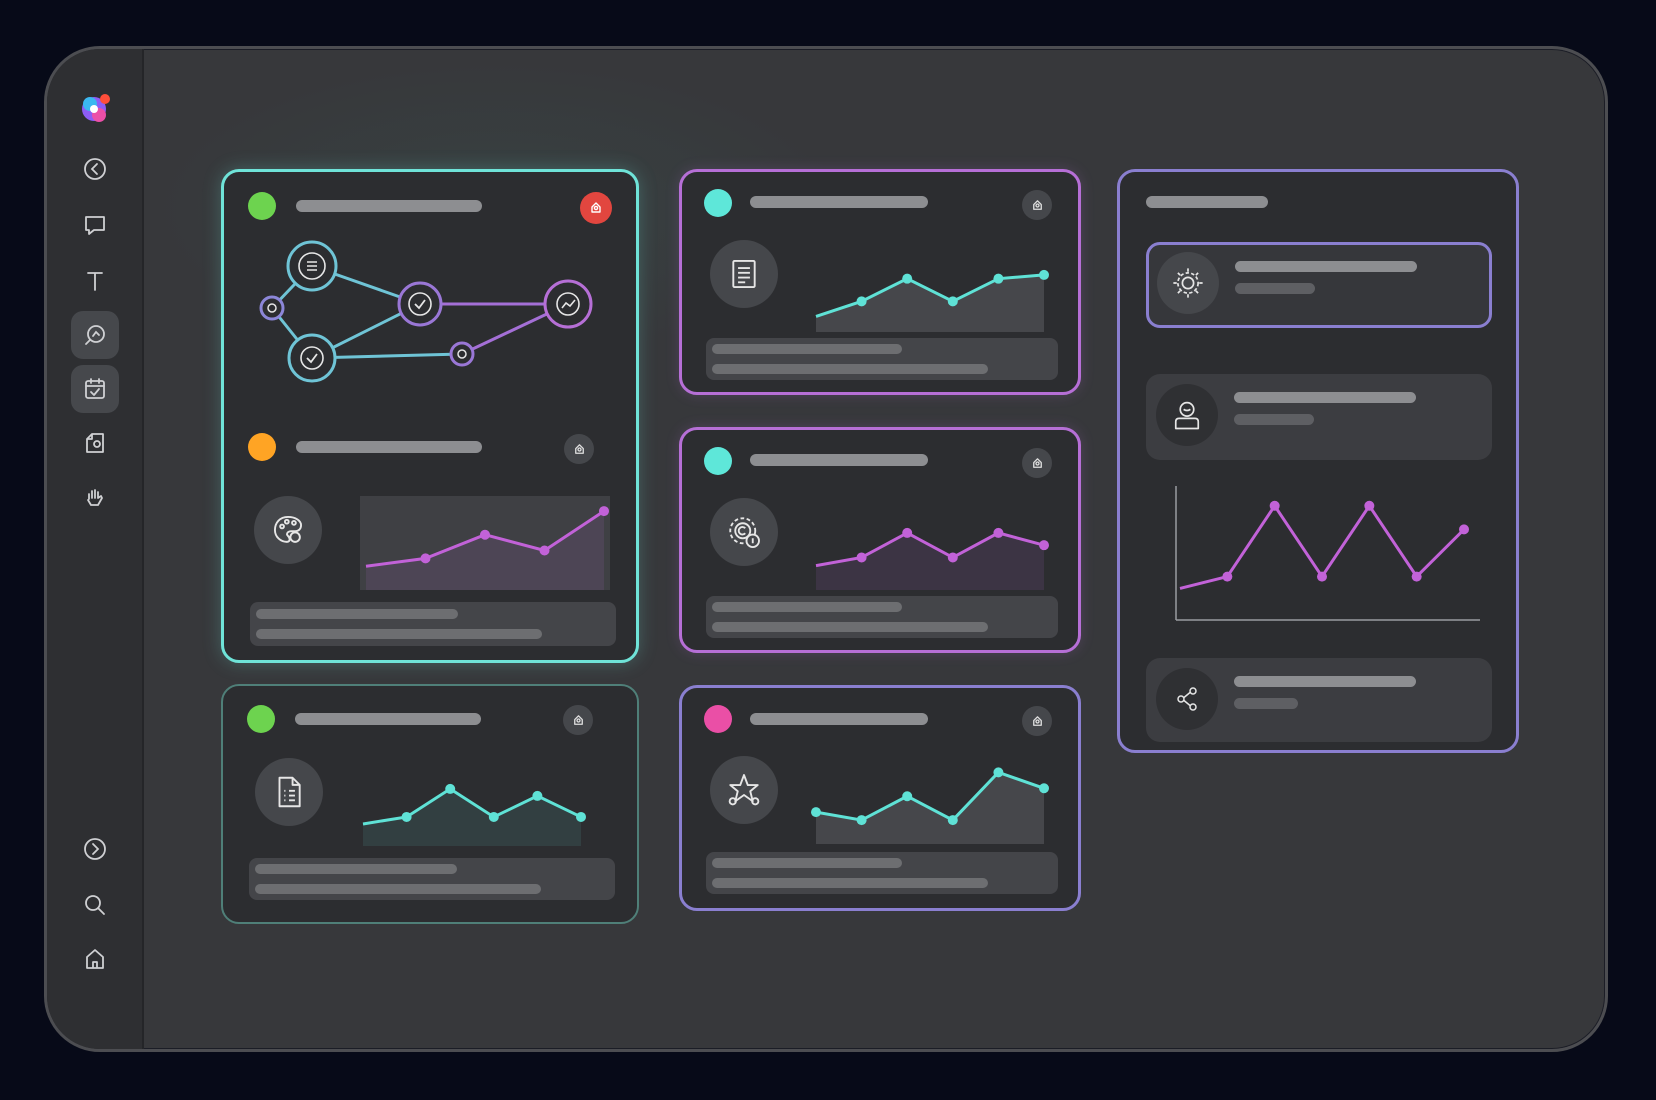  I want to click on graph-node-list, so click(312, 266).